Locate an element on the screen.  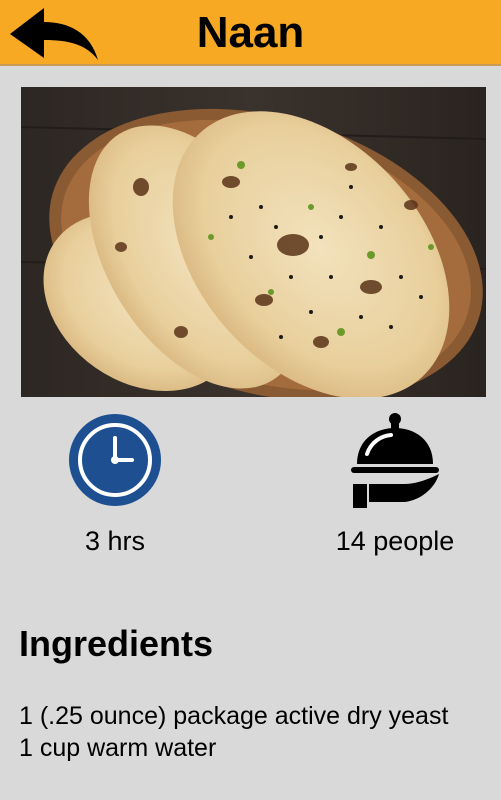
cook-time: 3 hrs is located at coordinates (115, 484).